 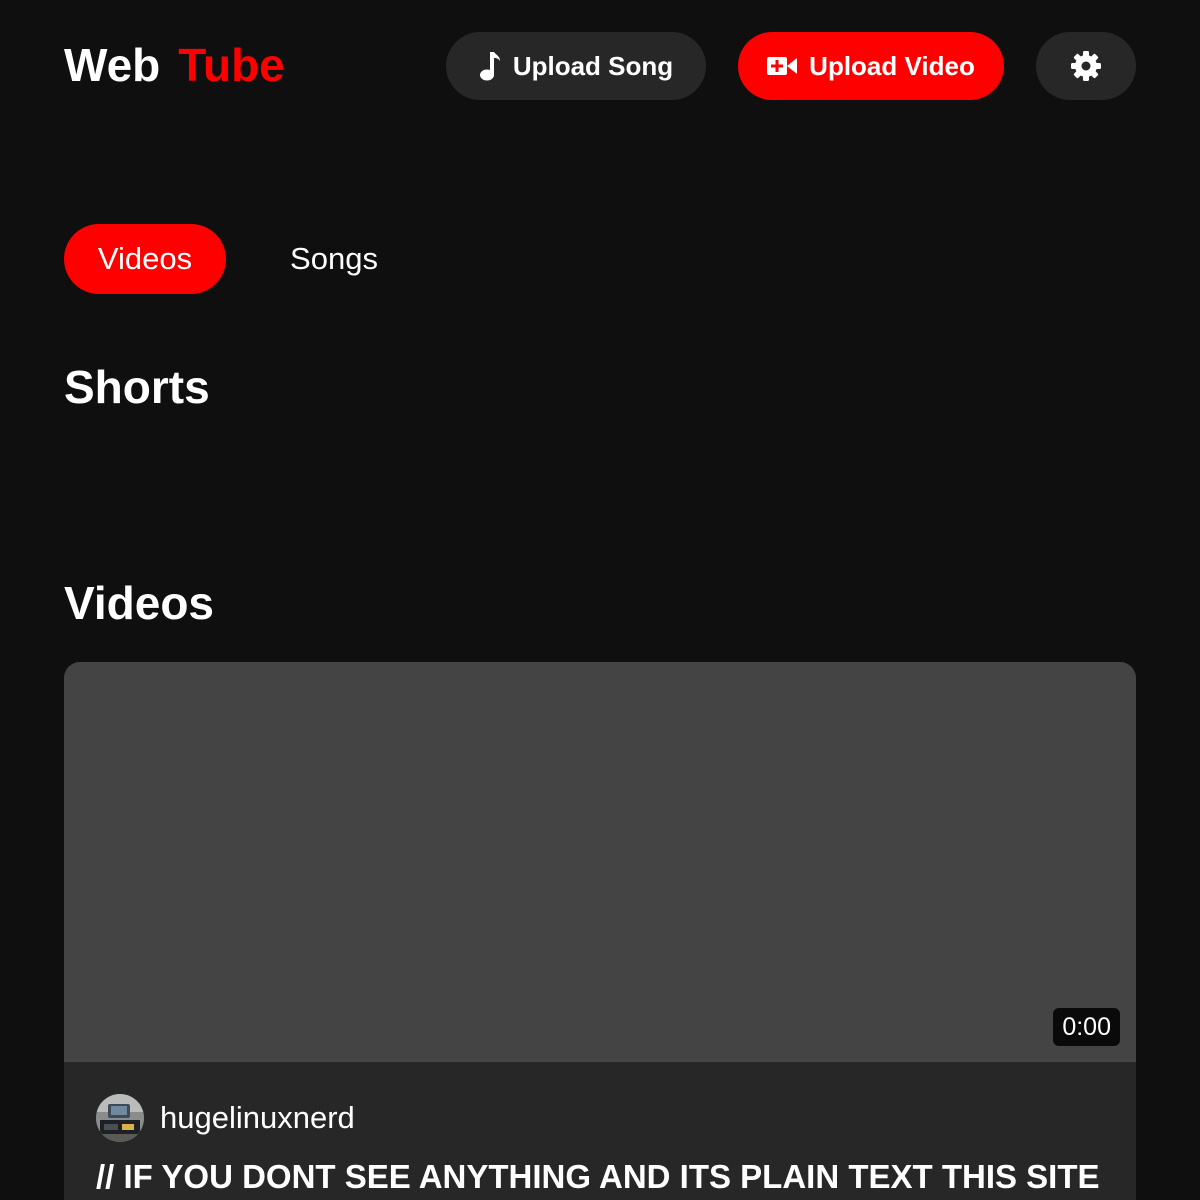 I want to click on music-note-icon, so click(x=490, y=66).